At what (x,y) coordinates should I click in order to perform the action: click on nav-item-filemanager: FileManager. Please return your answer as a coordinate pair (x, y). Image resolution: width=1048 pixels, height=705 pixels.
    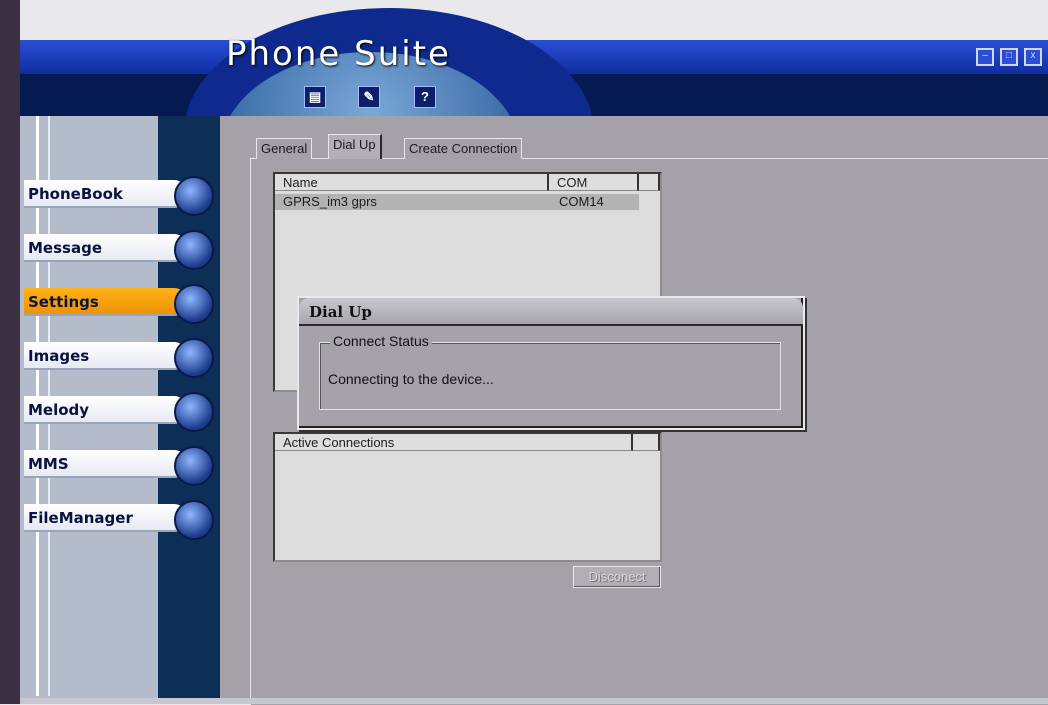
    Looking at the image, I should click on (119, 520).